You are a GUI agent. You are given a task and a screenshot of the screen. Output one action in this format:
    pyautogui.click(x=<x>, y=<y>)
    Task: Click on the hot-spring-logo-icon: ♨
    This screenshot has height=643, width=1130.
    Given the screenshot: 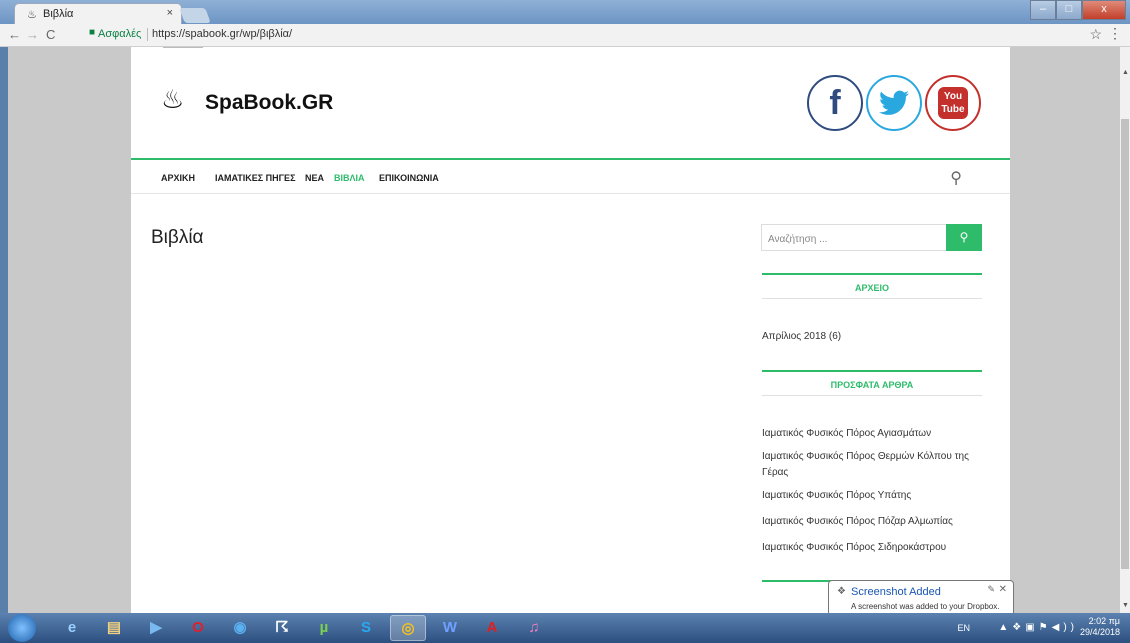 What is the action you would take?
    pyautogui.click(x=172, y=99)
    